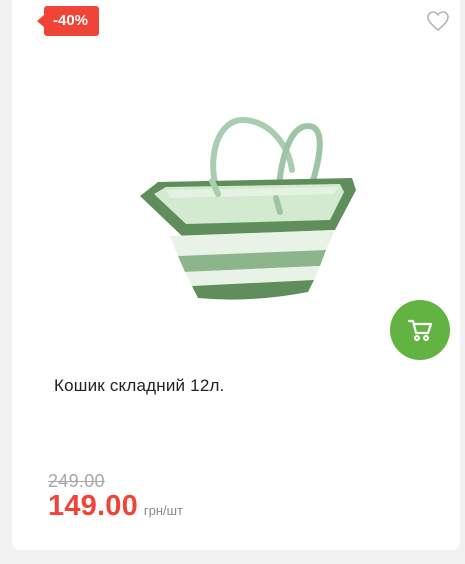 The image size is (465, 564). I want to click on old-price: 249.00, so click(76, 481).